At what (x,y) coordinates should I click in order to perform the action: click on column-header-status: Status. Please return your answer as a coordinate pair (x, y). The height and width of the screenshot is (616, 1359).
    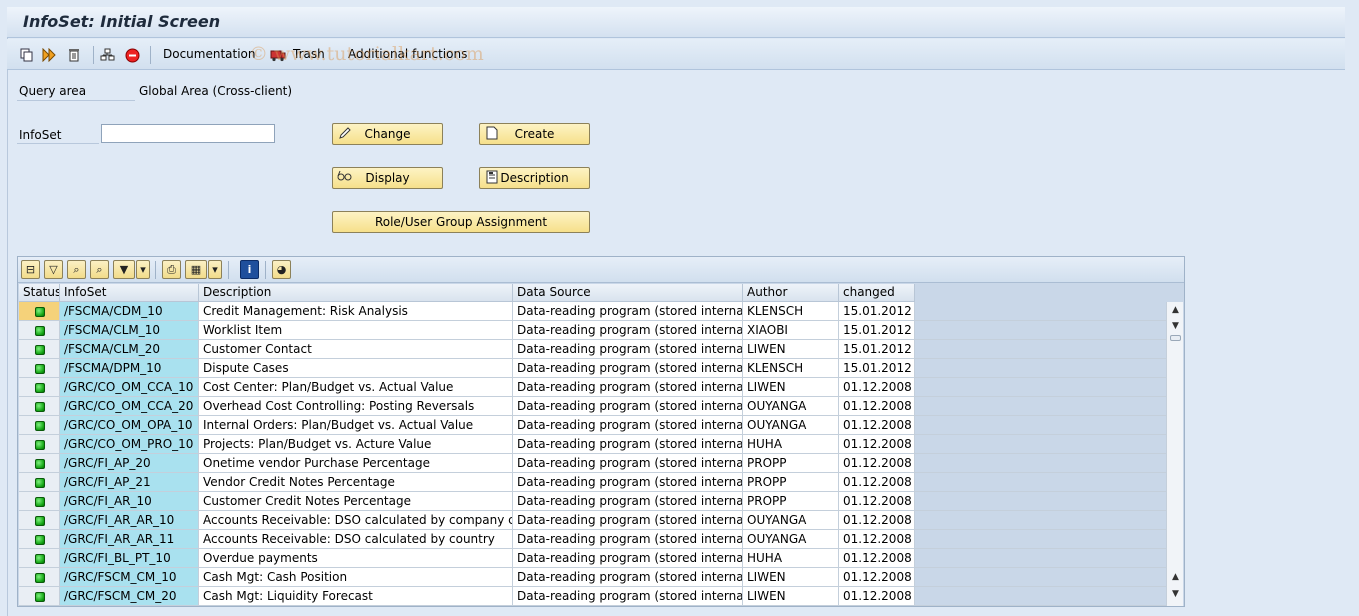
    Looking at the image, I should click on (39, 293).